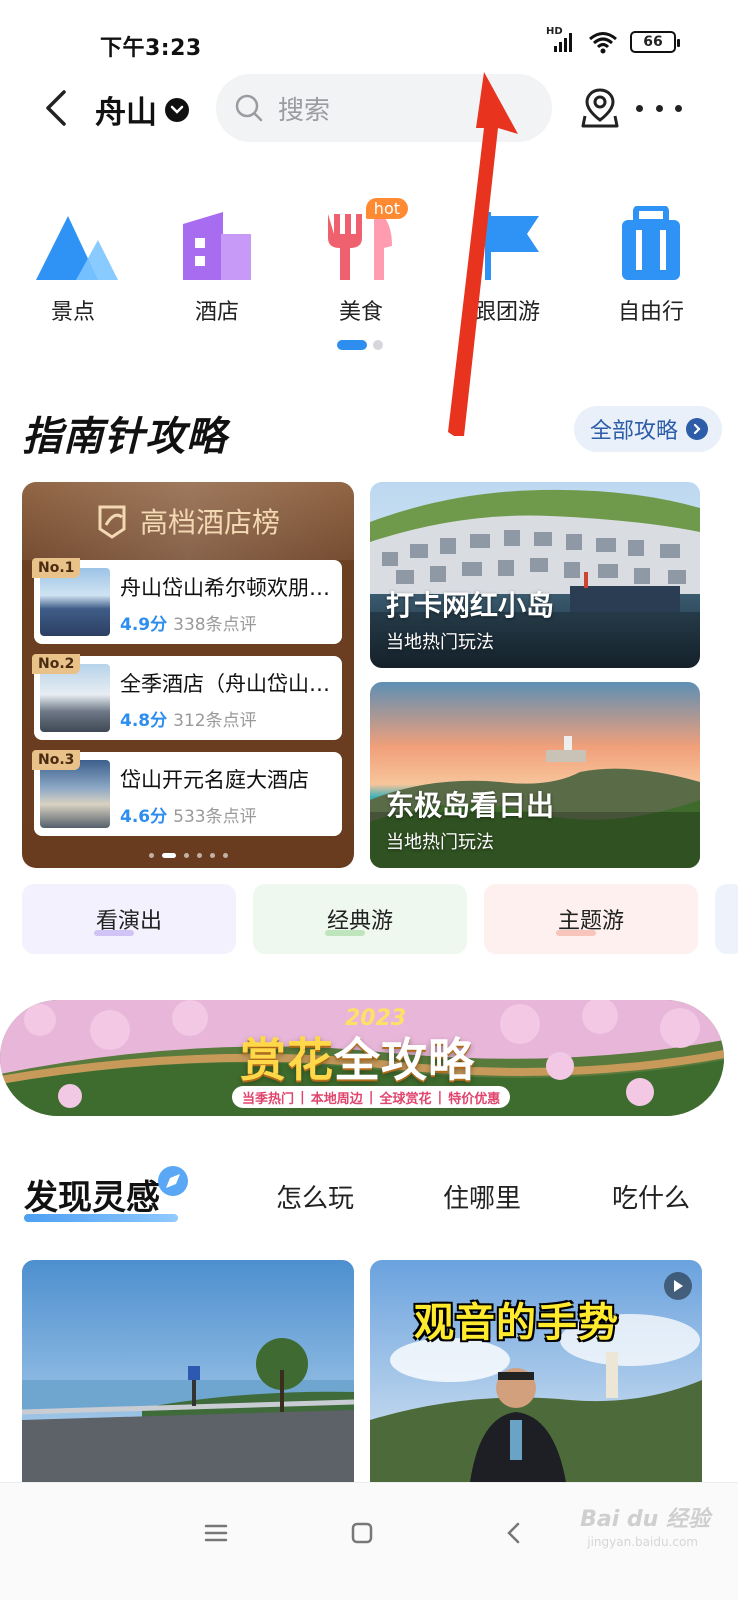  Describe the element at coordinates (92, 1194) in the screenshot. I see `tab-discover: 发现灵感` at that location.